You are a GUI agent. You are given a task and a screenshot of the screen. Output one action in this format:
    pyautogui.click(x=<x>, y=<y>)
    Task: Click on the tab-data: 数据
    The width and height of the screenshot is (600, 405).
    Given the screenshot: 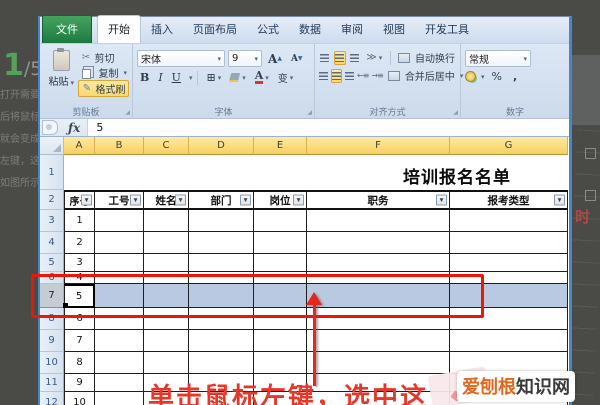 What is the action you would take?
    pyautogui.click(x=310, y=29)
    